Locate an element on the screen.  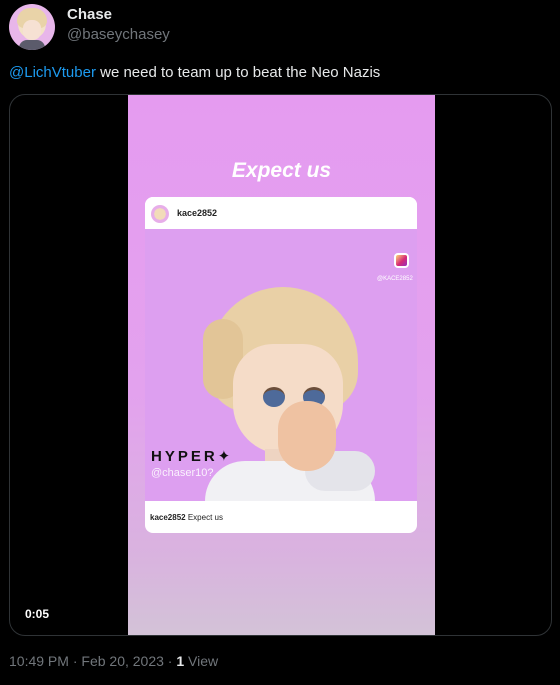
character-eye-left is located at coordinates (274, 397).